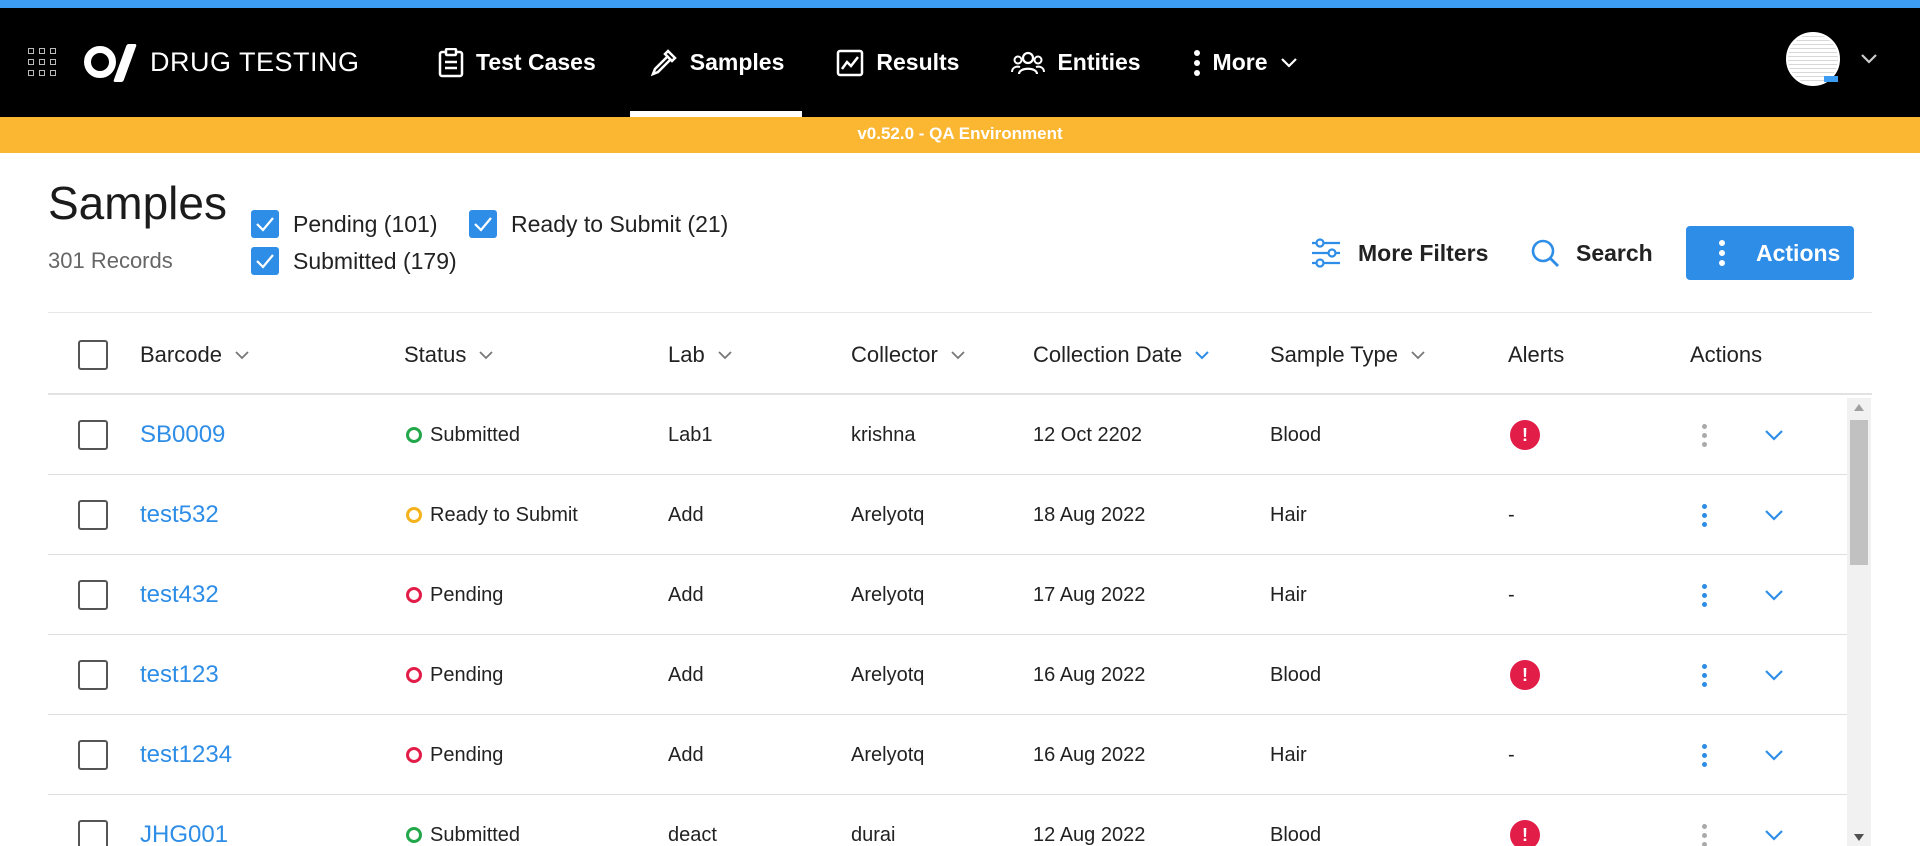 This screenshot has width=1920, height=846. I want to click on barcode-link: test123, so click(179, 675).